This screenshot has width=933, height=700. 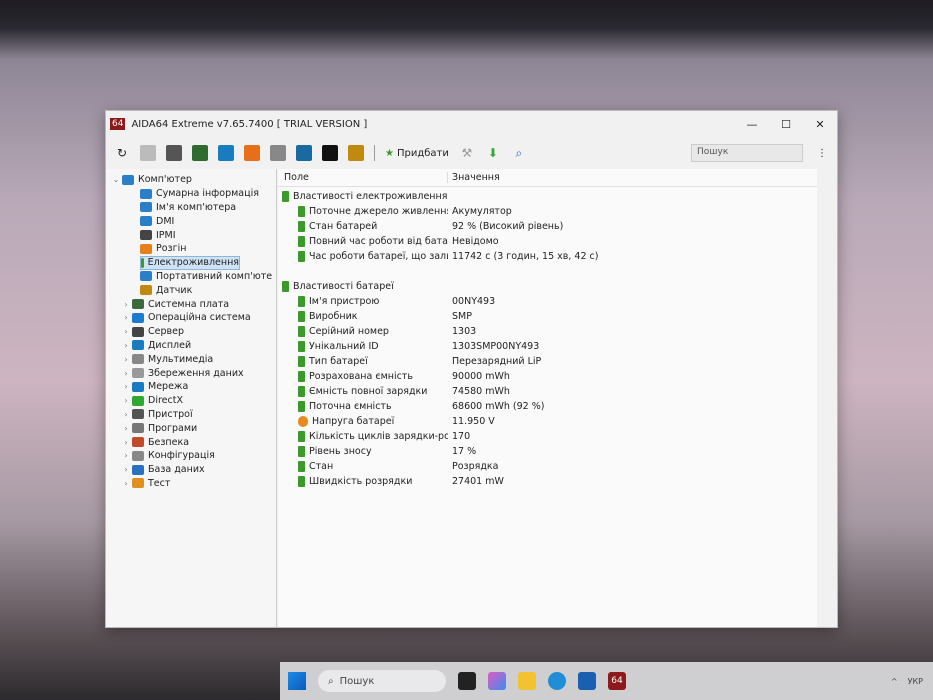 What do you see at coordinates (122, 153) in the screenshot?
I see `refresh-icon: ↻` at bounding box center [122, 153].